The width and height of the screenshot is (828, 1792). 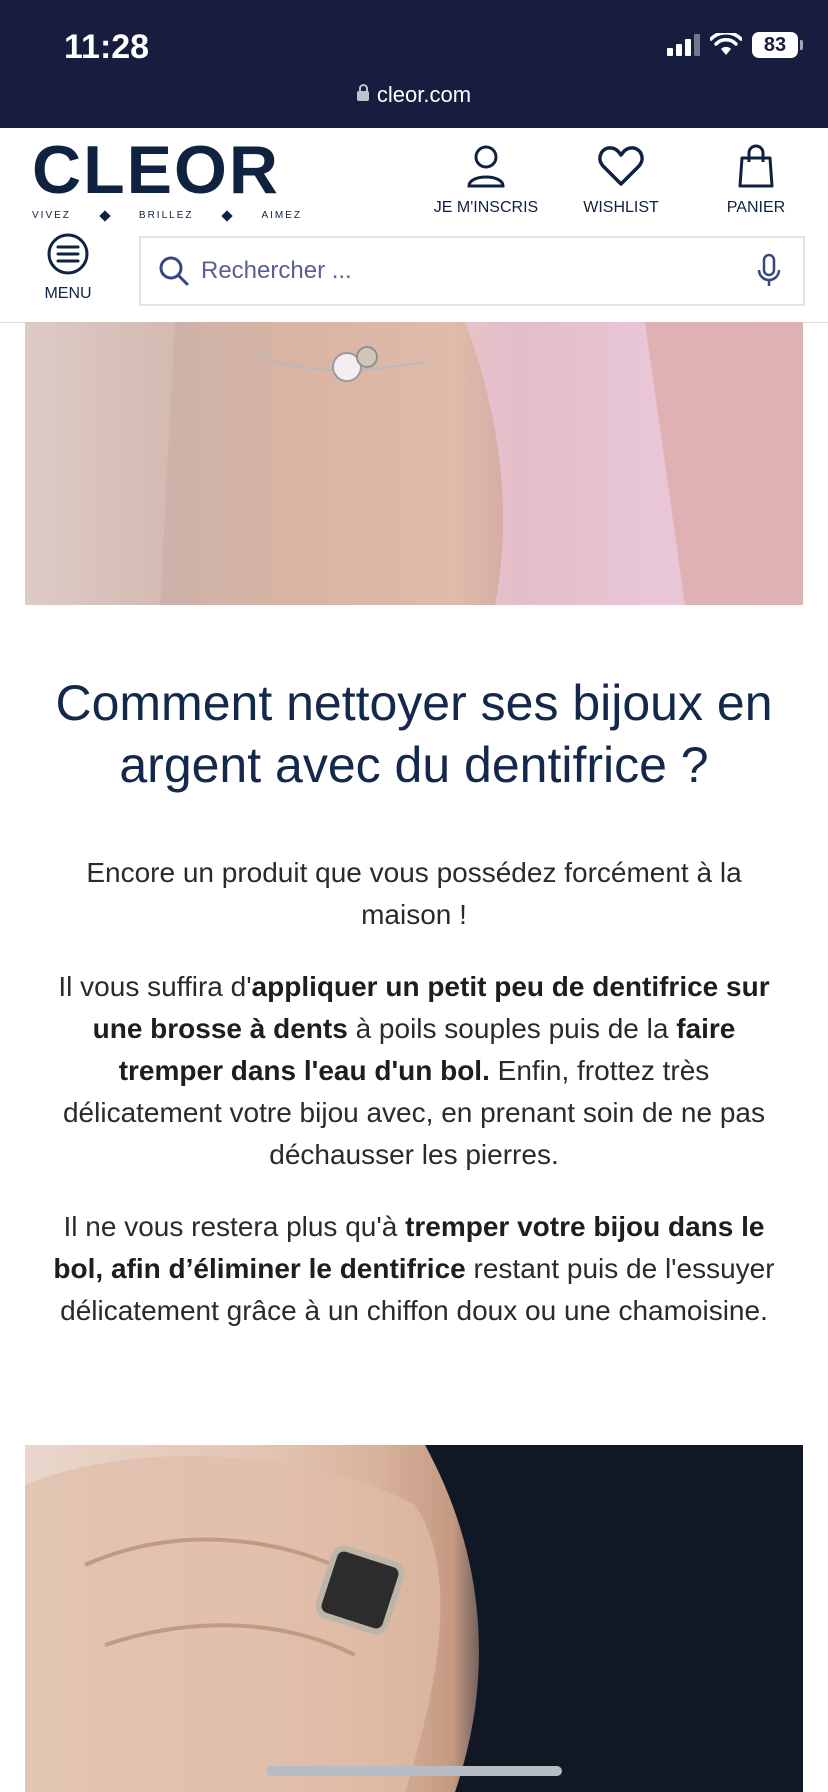 What do you see at coordinates (683, 45) in the screenshot?
I see `signal-icon` at bounding box center [683, 45].